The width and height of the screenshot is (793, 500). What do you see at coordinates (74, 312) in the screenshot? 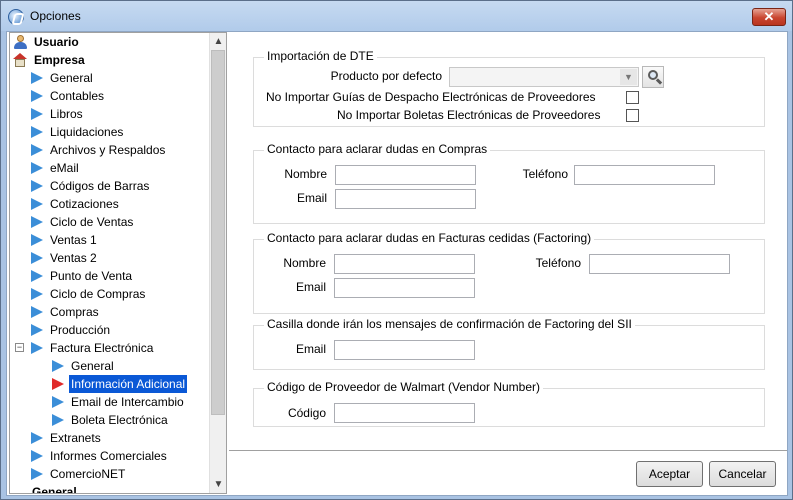
I see `tree-item-label: Compras` at bounding box center [74, 312].